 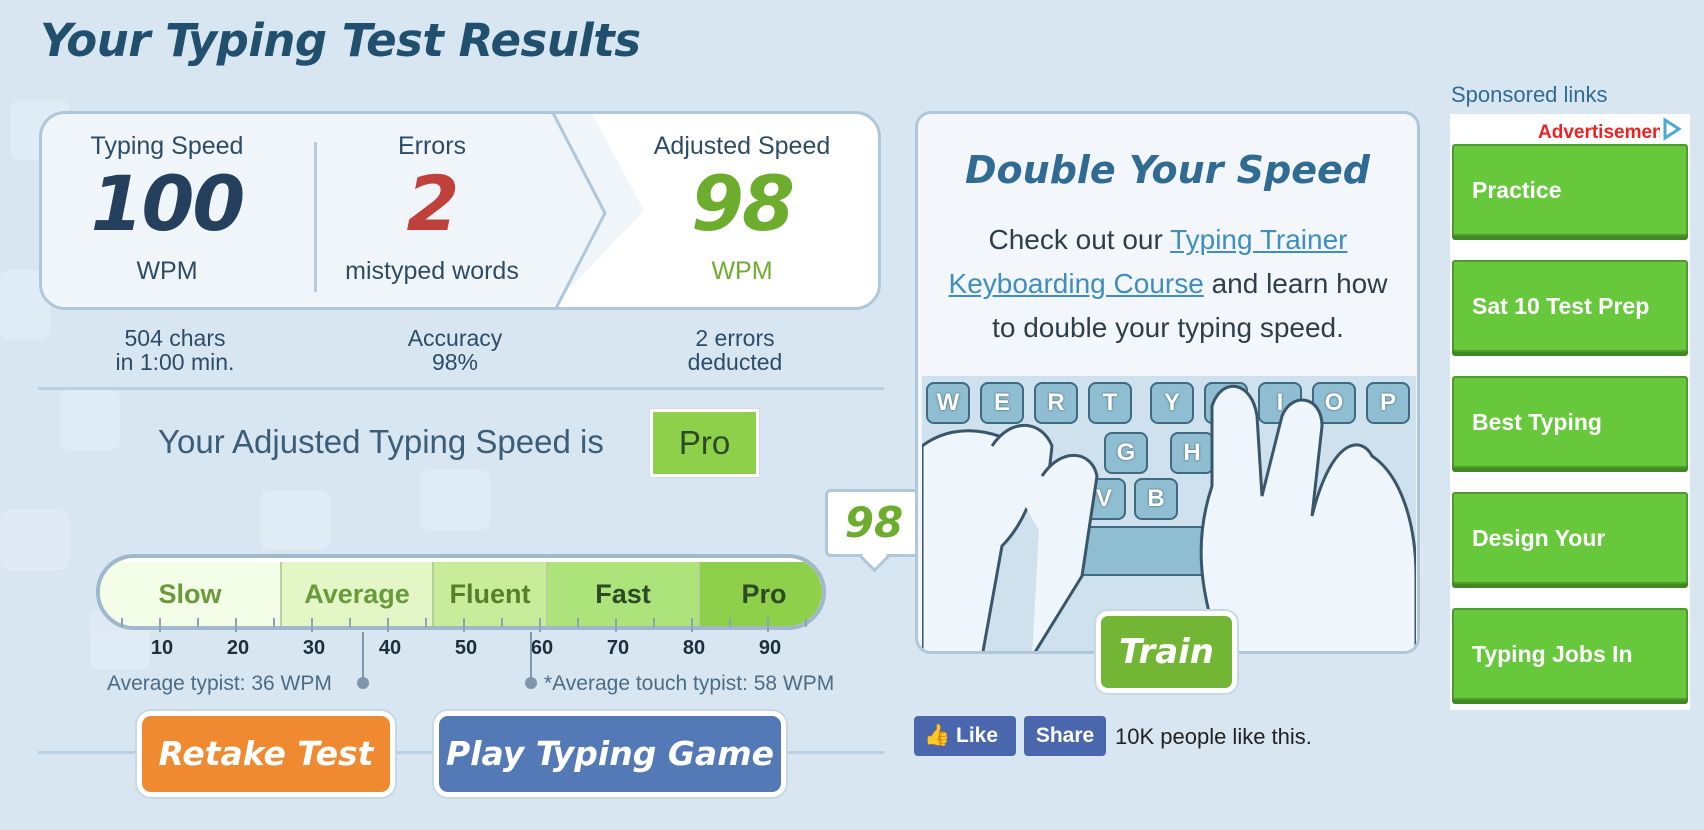 What do you see at coordinates (168, 203) in the screenshot?
I see `typing-speed-value: 100` at bounding box center [168, 203].